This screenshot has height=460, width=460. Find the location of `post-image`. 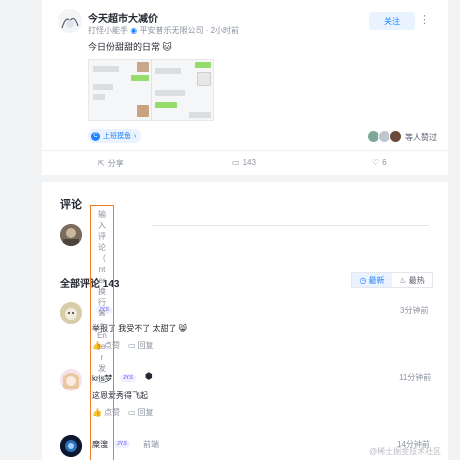

post-image is located at coordinates (151, 90).